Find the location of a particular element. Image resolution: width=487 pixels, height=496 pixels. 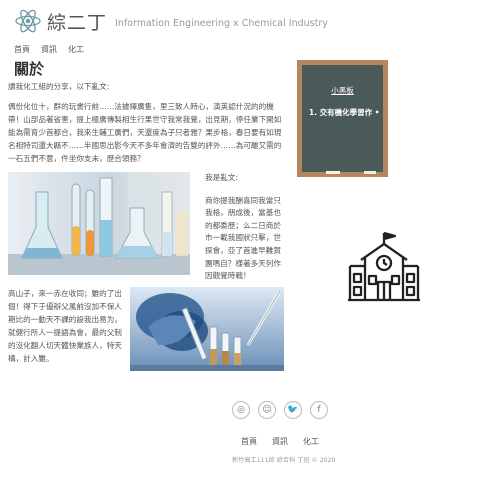

facebook-icon: f is located at coordinates (319, 410).